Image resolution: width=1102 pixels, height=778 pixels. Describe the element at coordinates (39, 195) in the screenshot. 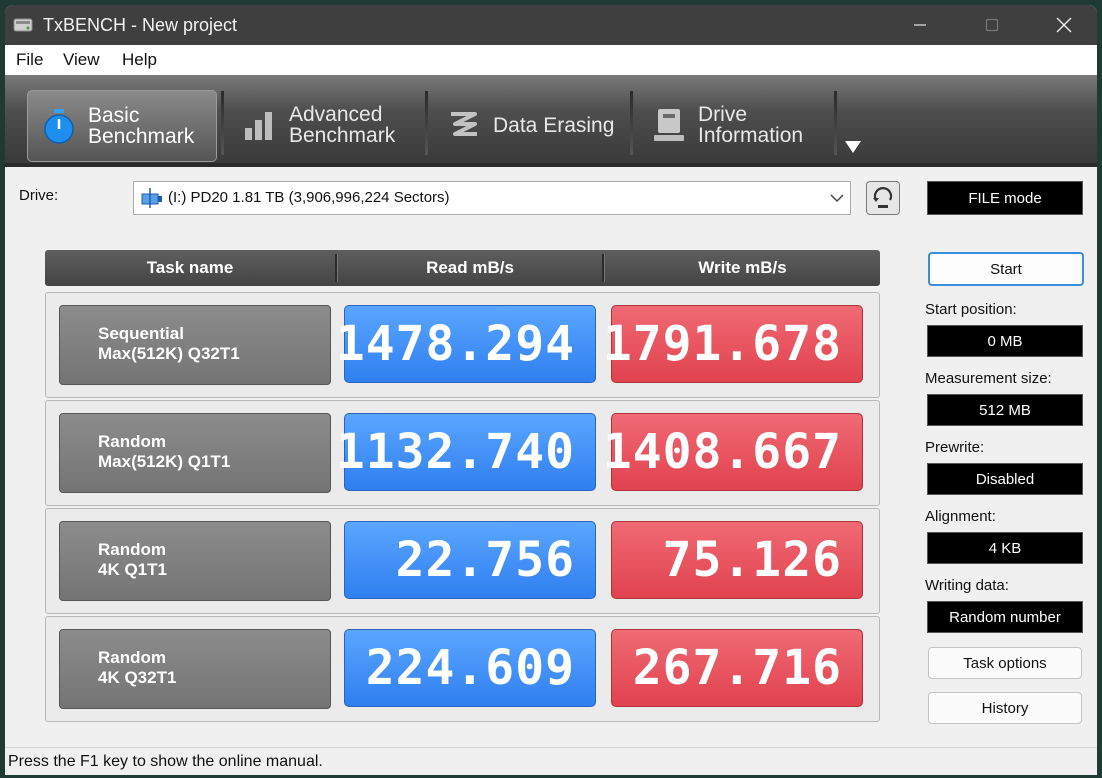

I see `drive-label: Drive:` at that location.